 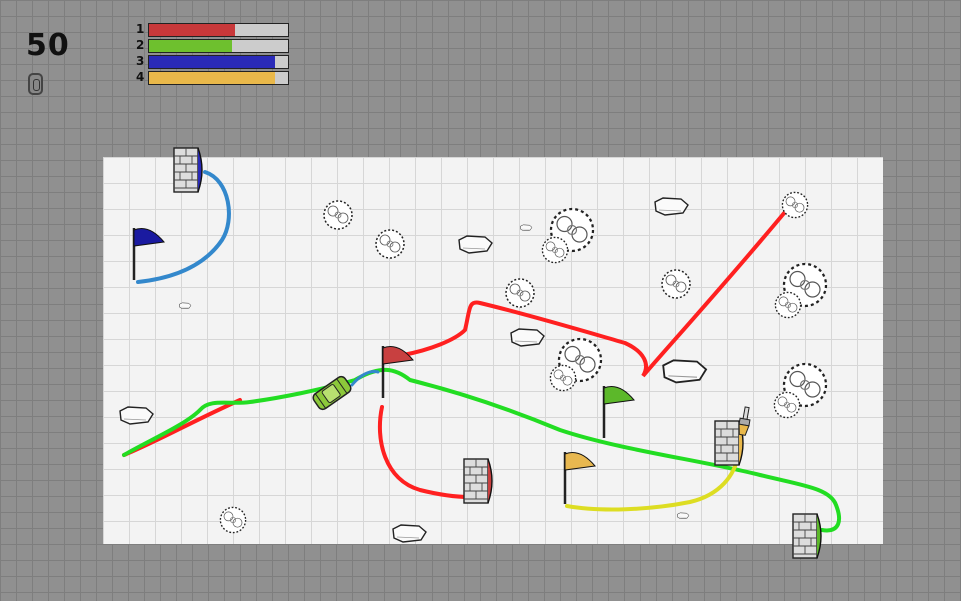 What do you see at coordinates (618, 412) in the screenshot?
I see `flag-green` at bounding box center [618, 412].